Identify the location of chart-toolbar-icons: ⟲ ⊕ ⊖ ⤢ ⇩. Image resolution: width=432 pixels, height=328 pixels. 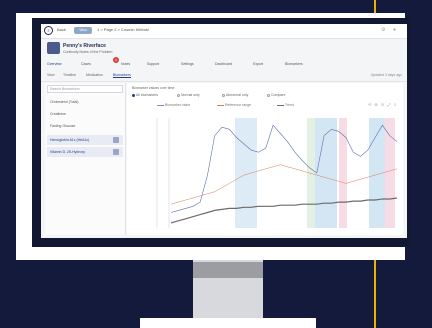
(383, 104).